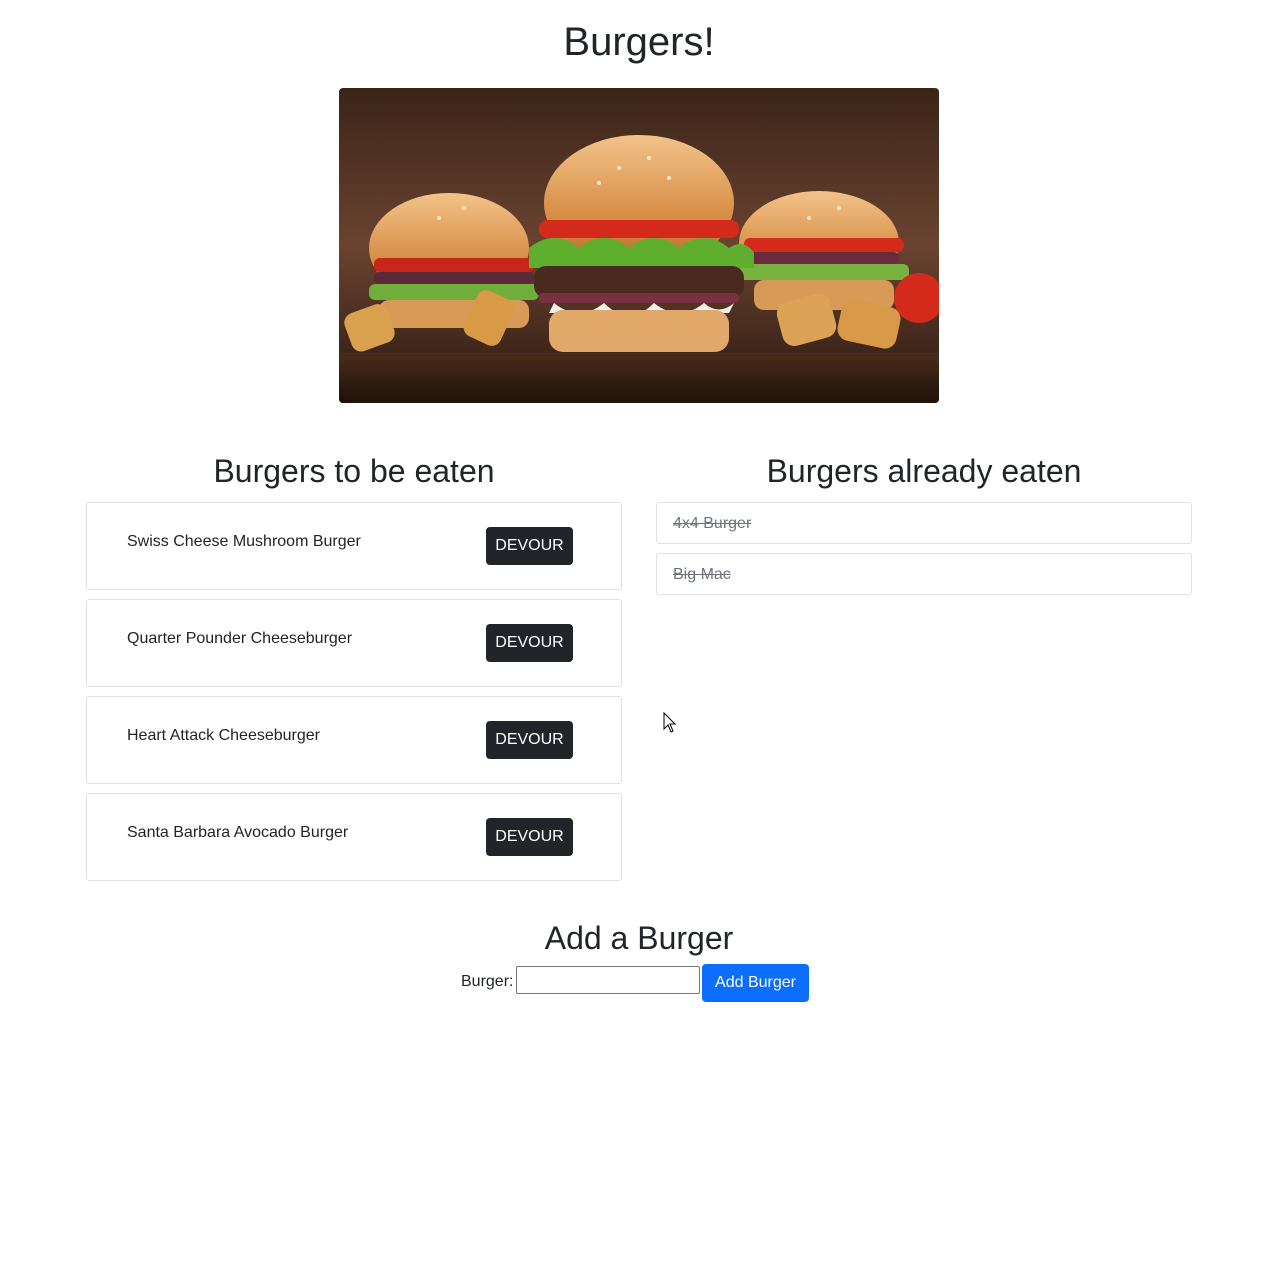  Describe the element at coordinates (354, 837) in the screenshot. I see `to-eat-list-item: Santa Barbara Avocado Burger DEVOUR` at that location.